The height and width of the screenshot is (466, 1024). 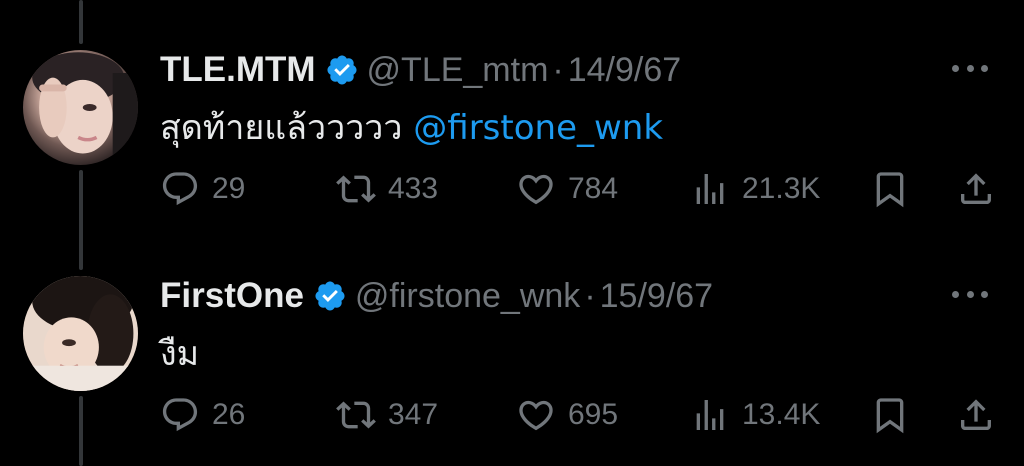 I want to click on reply-count: 26, so click(x=229, y=414).